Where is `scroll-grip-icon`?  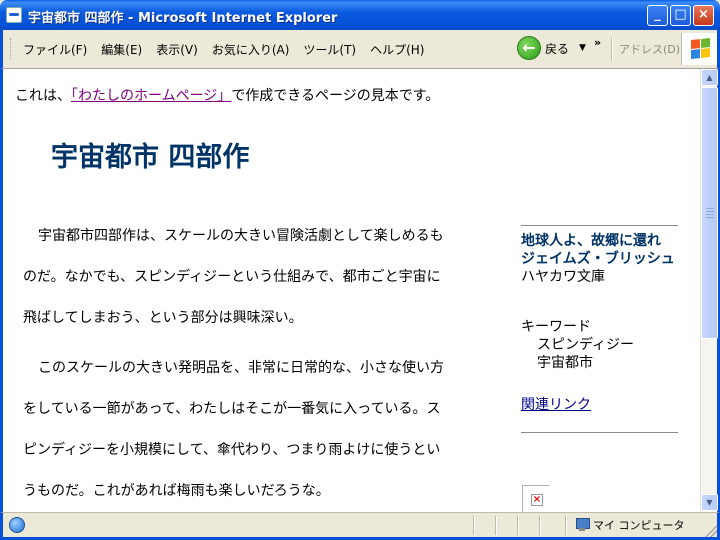 scroll-grip-icon is located at coordinates (710, 214).